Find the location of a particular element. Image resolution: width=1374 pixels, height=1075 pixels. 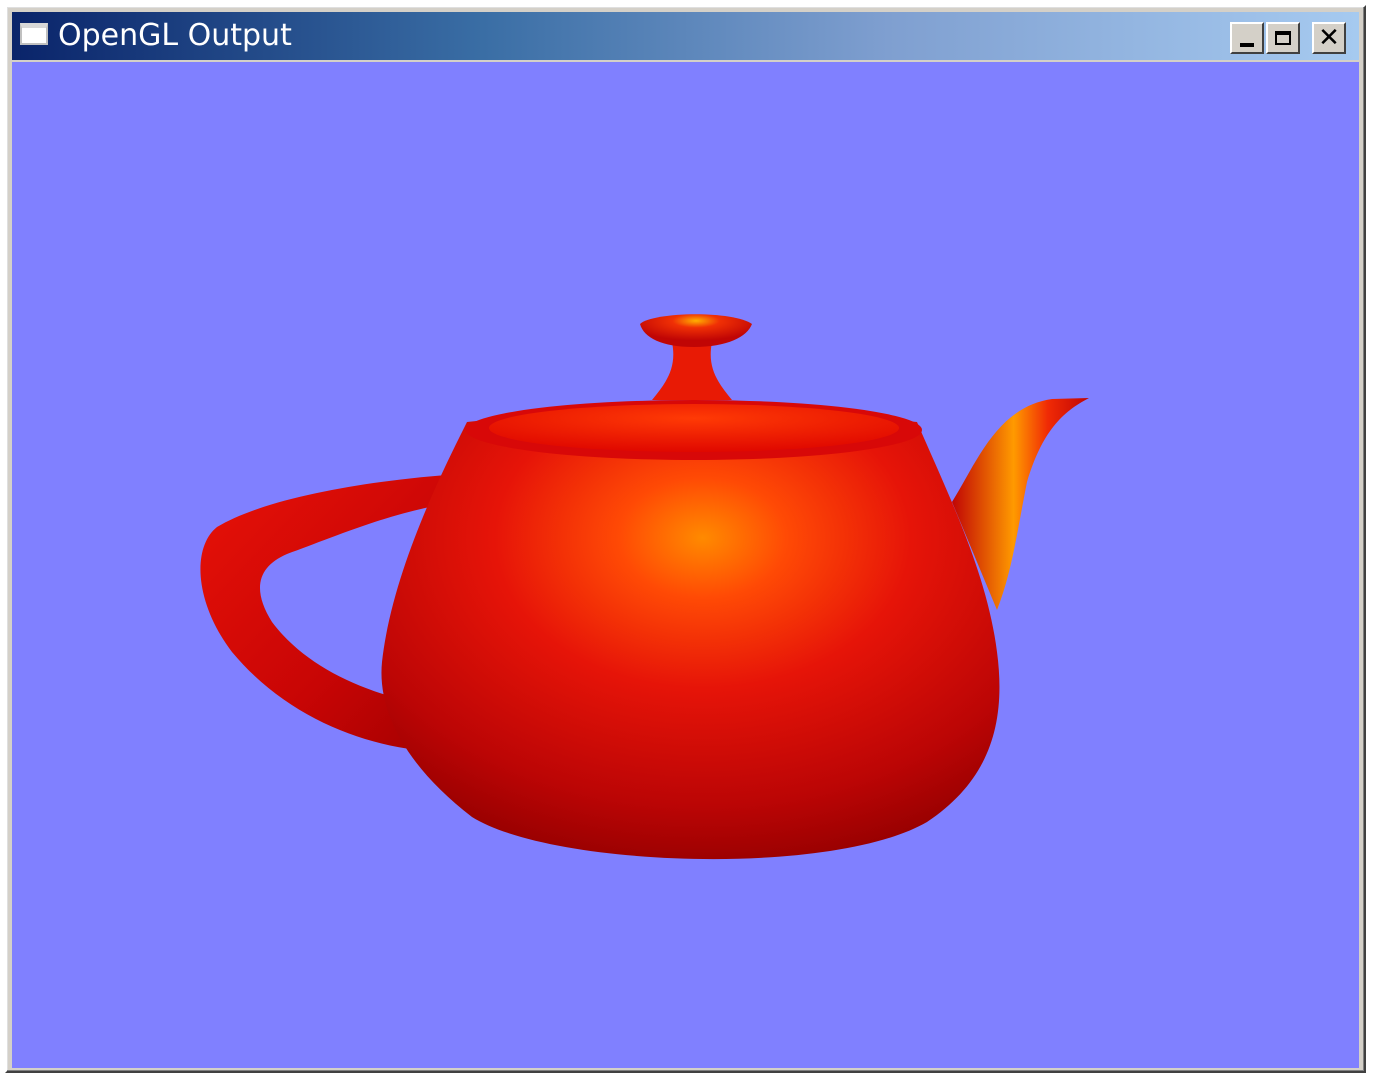

title-bar: OpenGL Output ✕ is located at coordinates (685, 36).